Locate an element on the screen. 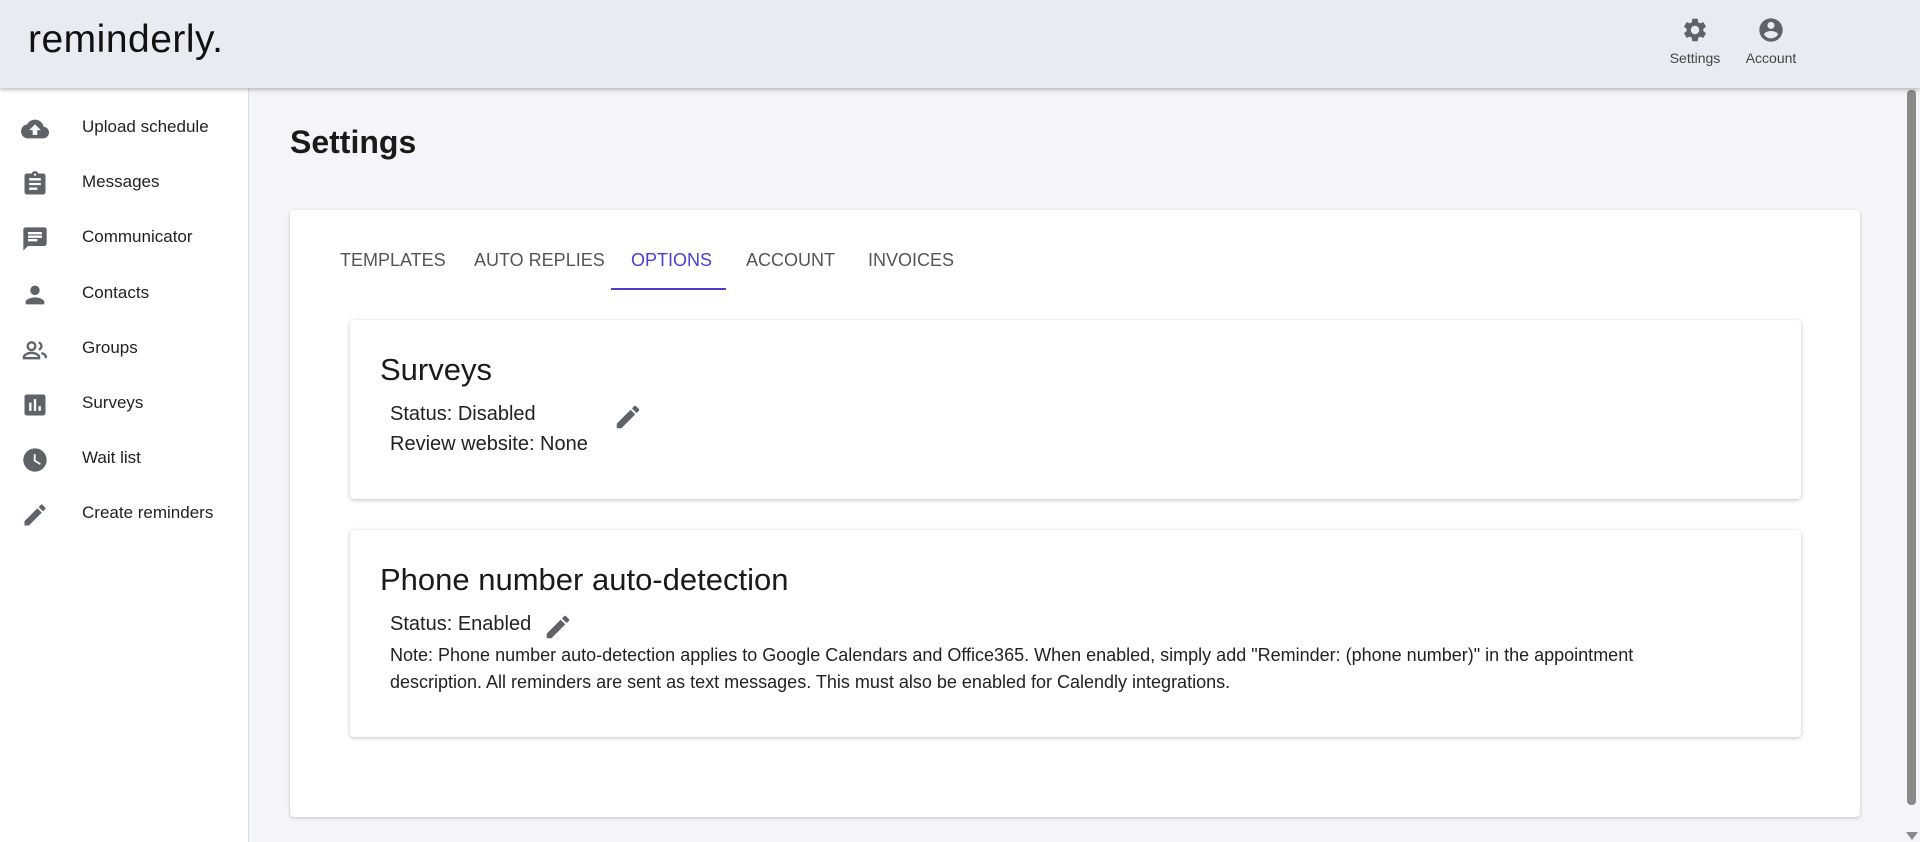  sidebar-item-label: Surveys is located at coordinates (113, 402).